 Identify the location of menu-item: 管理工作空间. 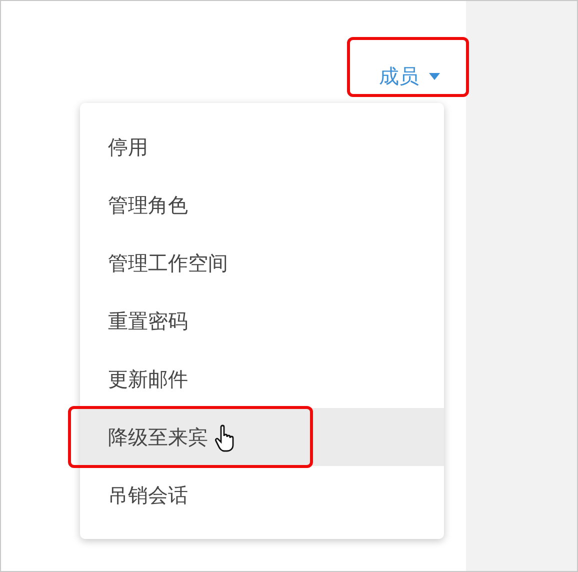
(262, 263).